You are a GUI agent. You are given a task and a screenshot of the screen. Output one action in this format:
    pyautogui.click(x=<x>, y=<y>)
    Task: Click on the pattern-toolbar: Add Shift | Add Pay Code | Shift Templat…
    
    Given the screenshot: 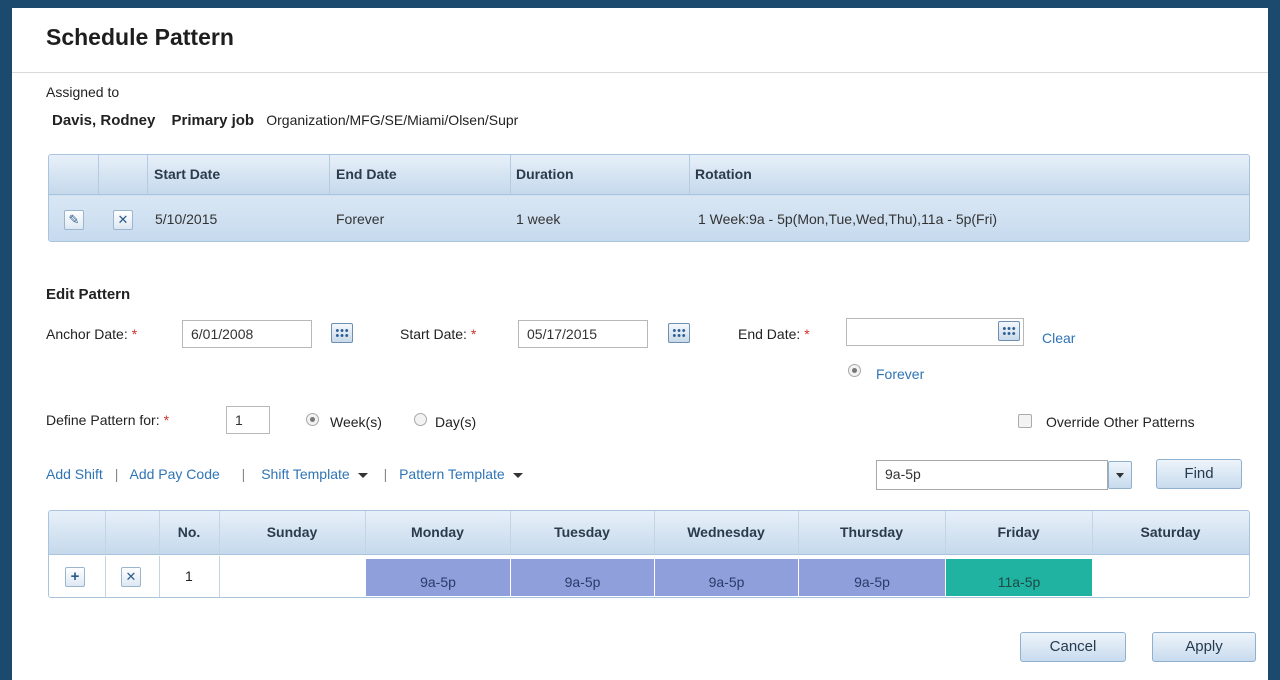 What is the action you would take?
    pyautogui.click(x=284, y=474)
    